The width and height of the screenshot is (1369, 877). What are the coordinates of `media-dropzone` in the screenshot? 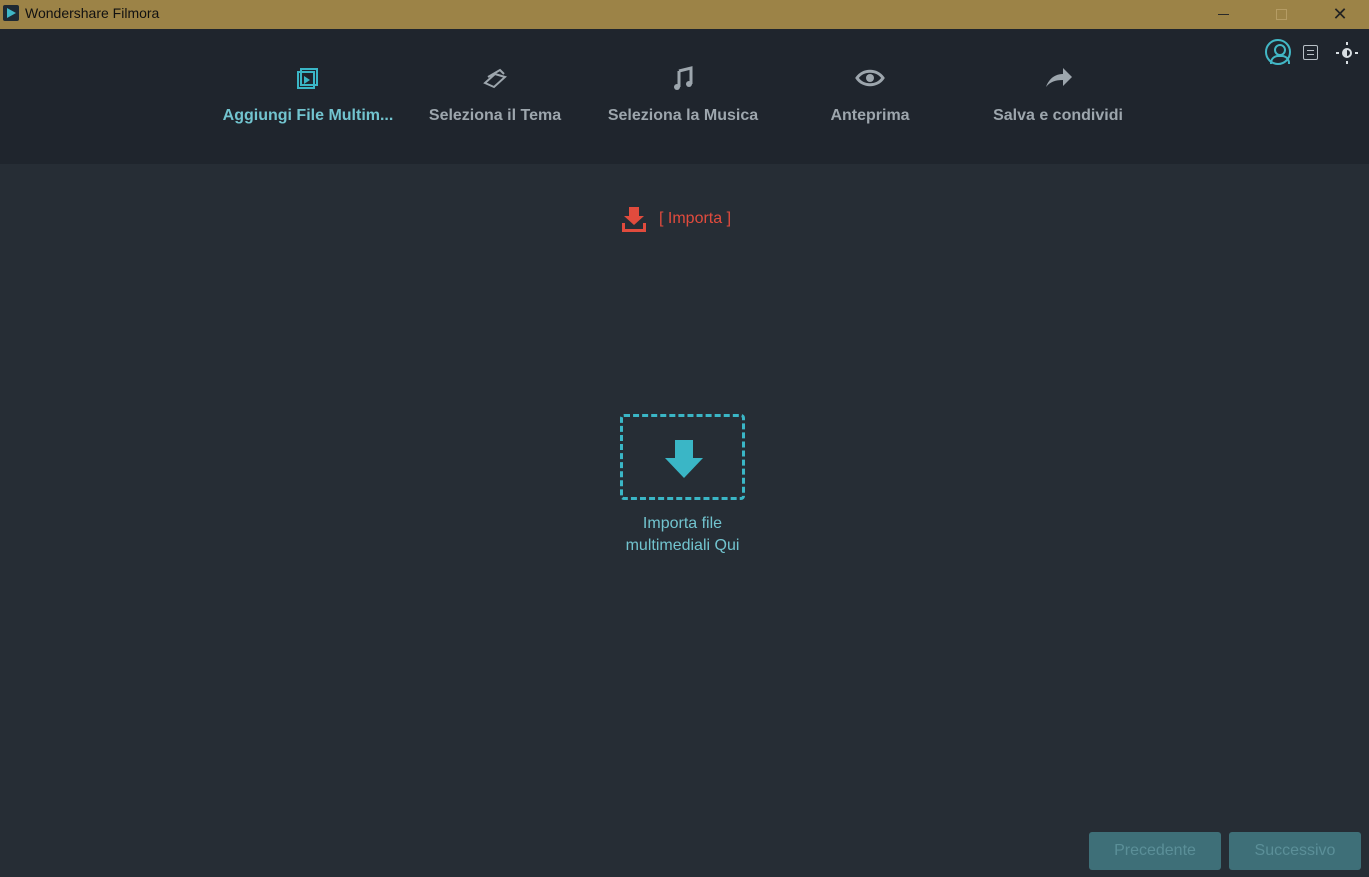 It's located at (682, 457).